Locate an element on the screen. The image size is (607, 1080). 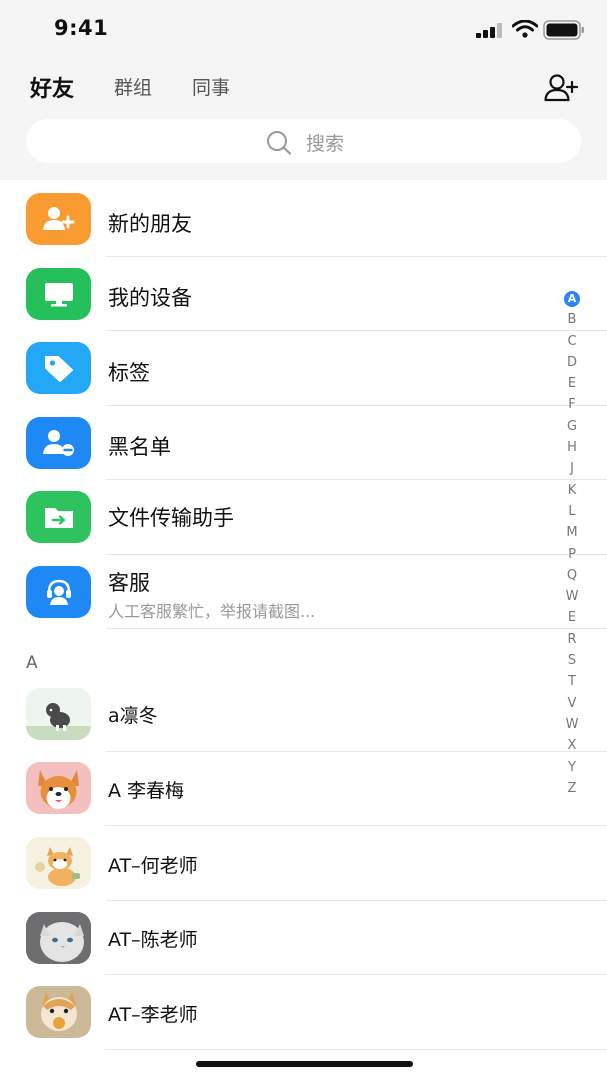
alphabet-index: ABCDEFGHJKLMPQWERSTVWXYZ is located at coordinates (572, 543).